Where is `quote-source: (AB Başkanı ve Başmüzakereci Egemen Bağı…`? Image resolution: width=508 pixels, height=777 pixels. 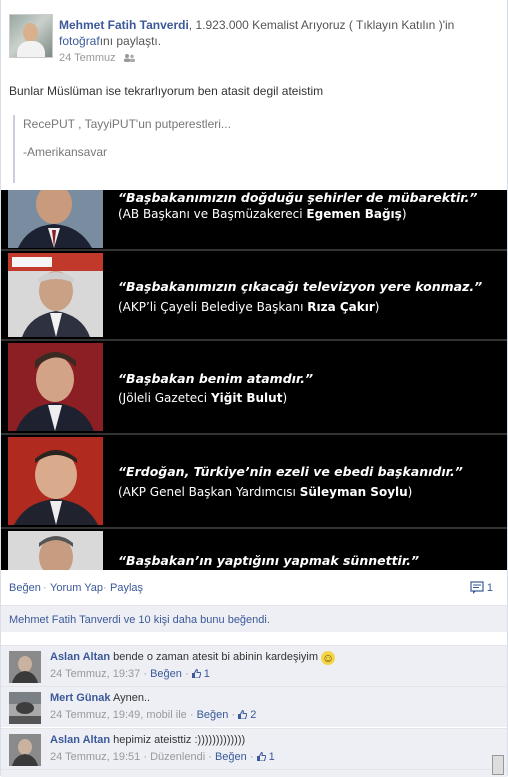
quote-source: (AB Başkanı ve Başmüzakereci Egemen Bağı… is located at coordinates (262, 214).